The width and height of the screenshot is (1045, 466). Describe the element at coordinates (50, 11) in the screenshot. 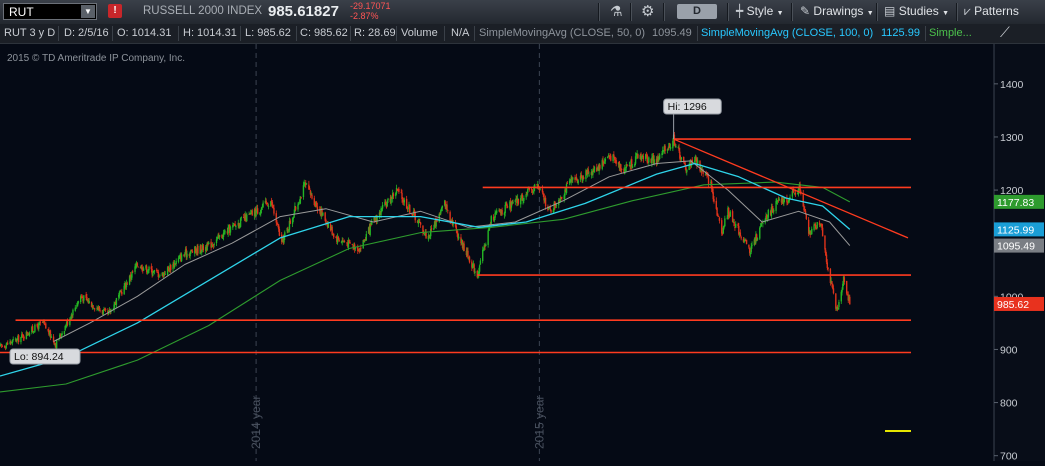

I see `symbol-selector: RUT ▼` at that location.